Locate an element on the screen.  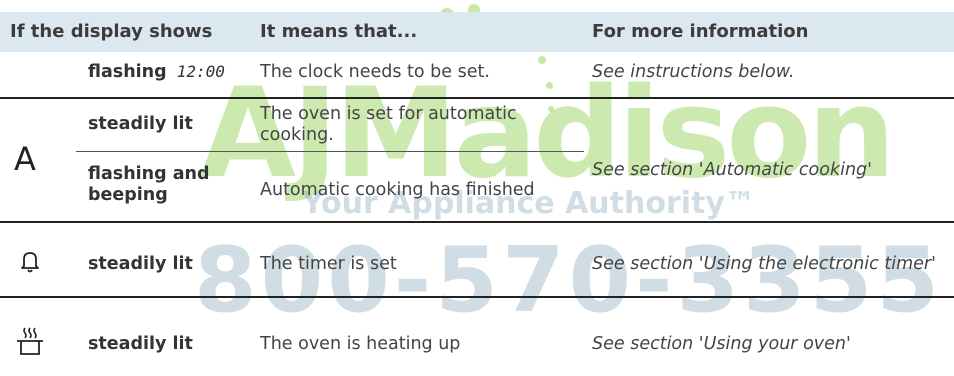
row-clock-meaning: The clock needs to be set. is located at coordinates (375, 72).